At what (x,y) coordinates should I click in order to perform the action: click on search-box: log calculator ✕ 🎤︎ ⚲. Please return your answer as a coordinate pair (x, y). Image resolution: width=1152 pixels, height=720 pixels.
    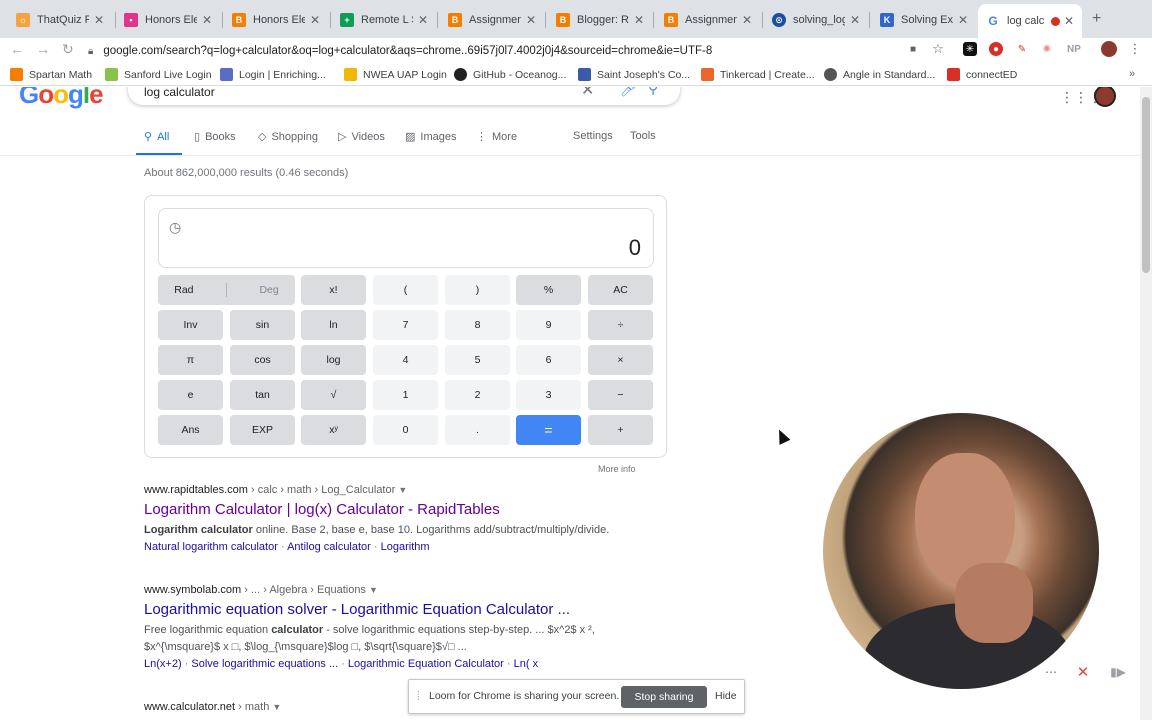
    Looking at the image, I should click on (404, 96).